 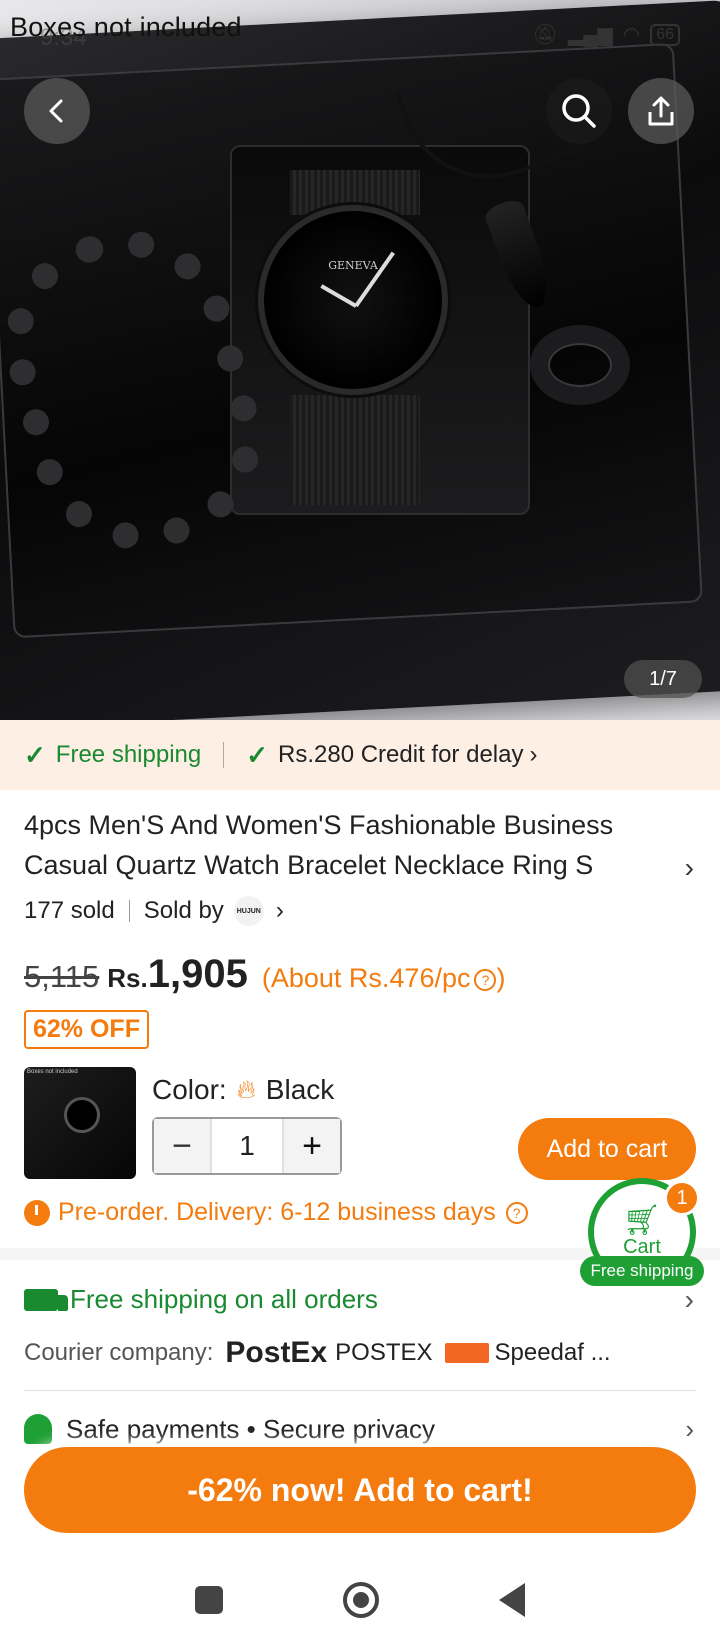 I want to click on add-to-cart-button: Add to cart, so click(x=607, y=1149).